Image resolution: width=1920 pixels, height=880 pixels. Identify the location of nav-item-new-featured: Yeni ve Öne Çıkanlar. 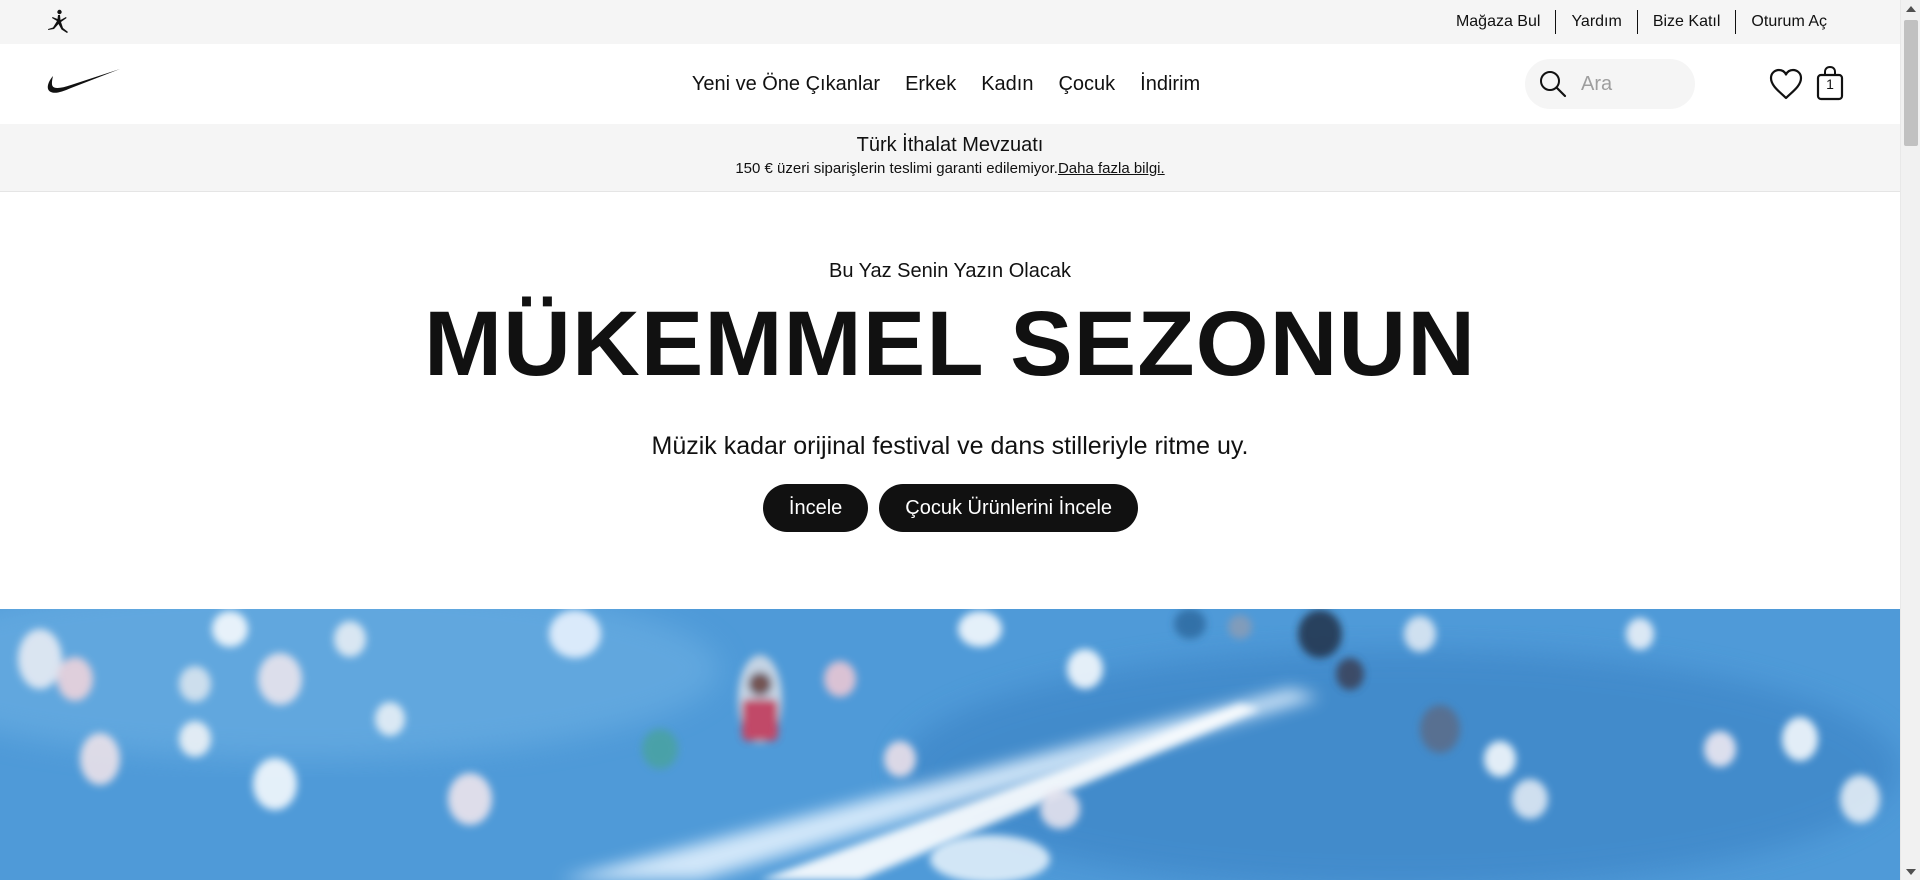
(786, 84).